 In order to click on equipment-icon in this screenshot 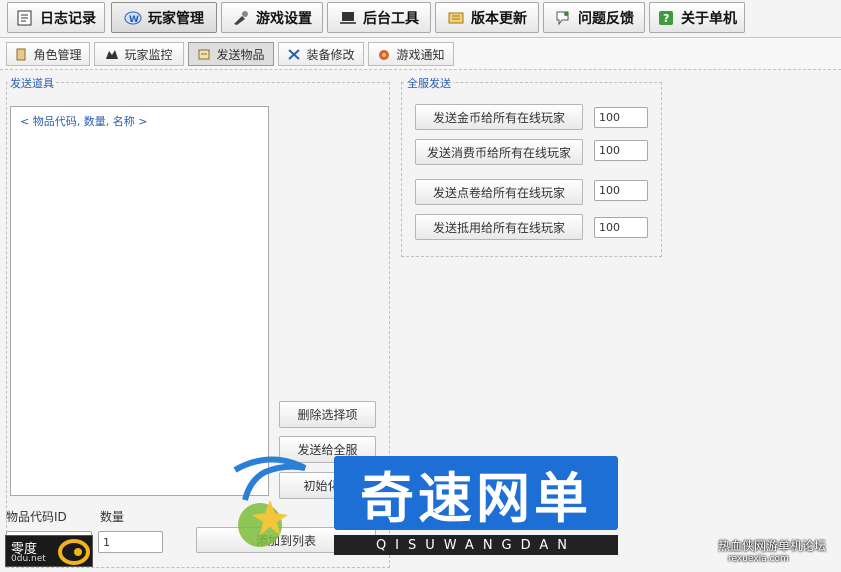, I will do `click(294, 54)`.